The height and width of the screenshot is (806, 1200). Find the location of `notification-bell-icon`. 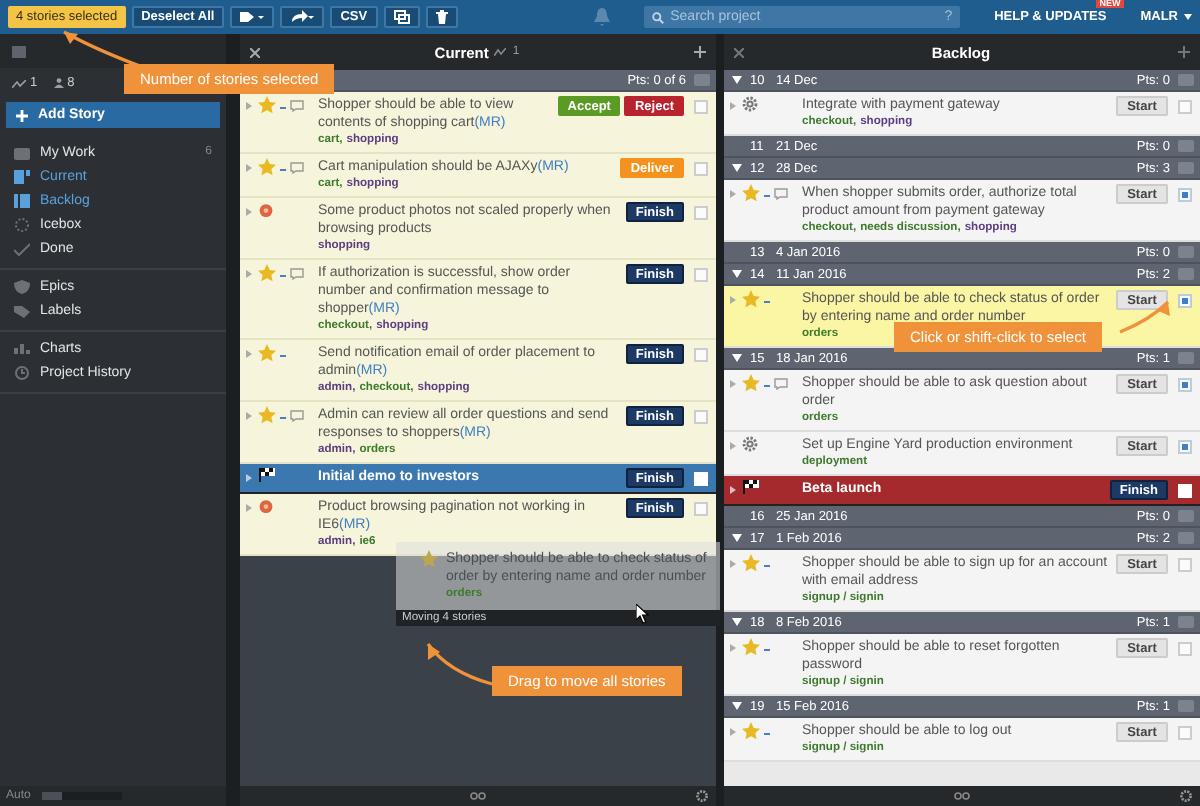

notification-bell-icon is located at coordinates (602, 17).